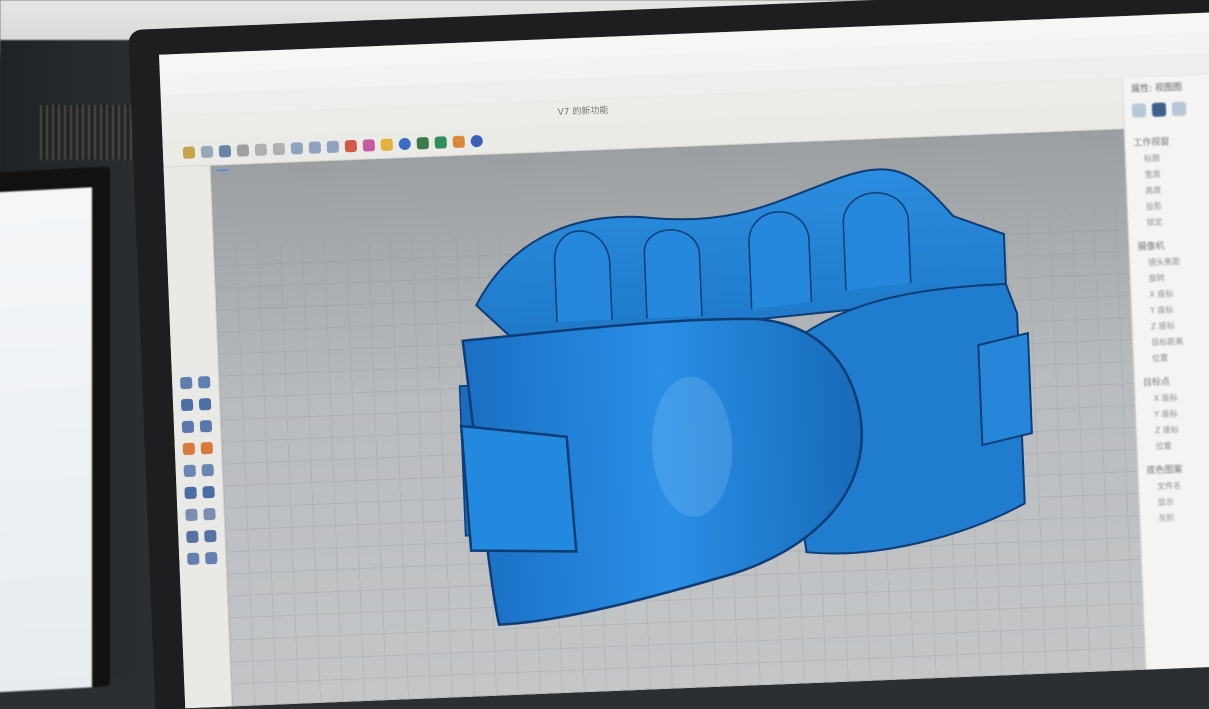  I want to click on mesh-icon, so click(208, 492).